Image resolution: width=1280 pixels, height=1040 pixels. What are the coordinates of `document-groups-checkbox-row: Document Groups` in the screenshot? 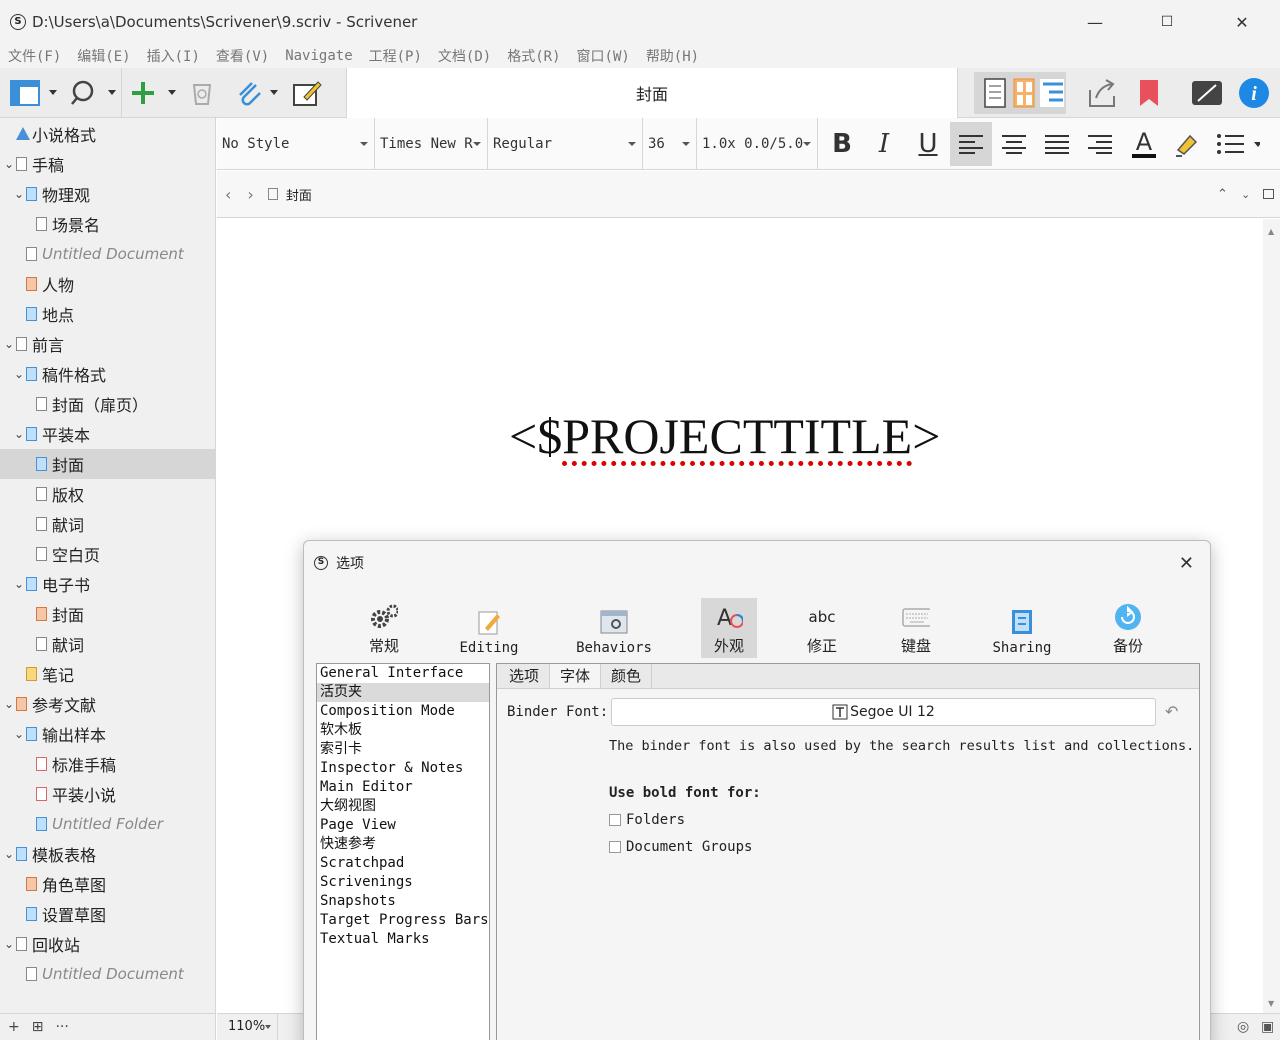 It's located at (680, 847).